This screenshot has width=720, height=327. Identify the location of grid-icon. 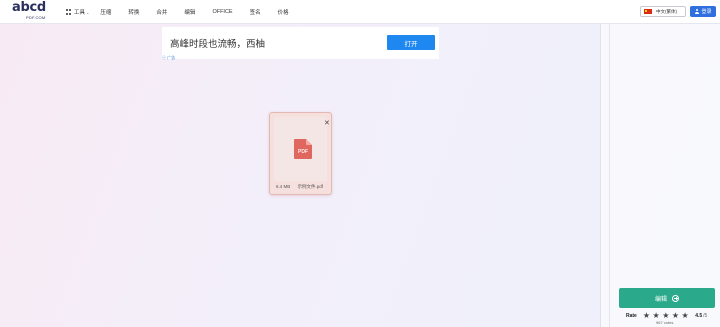
(69, 12).